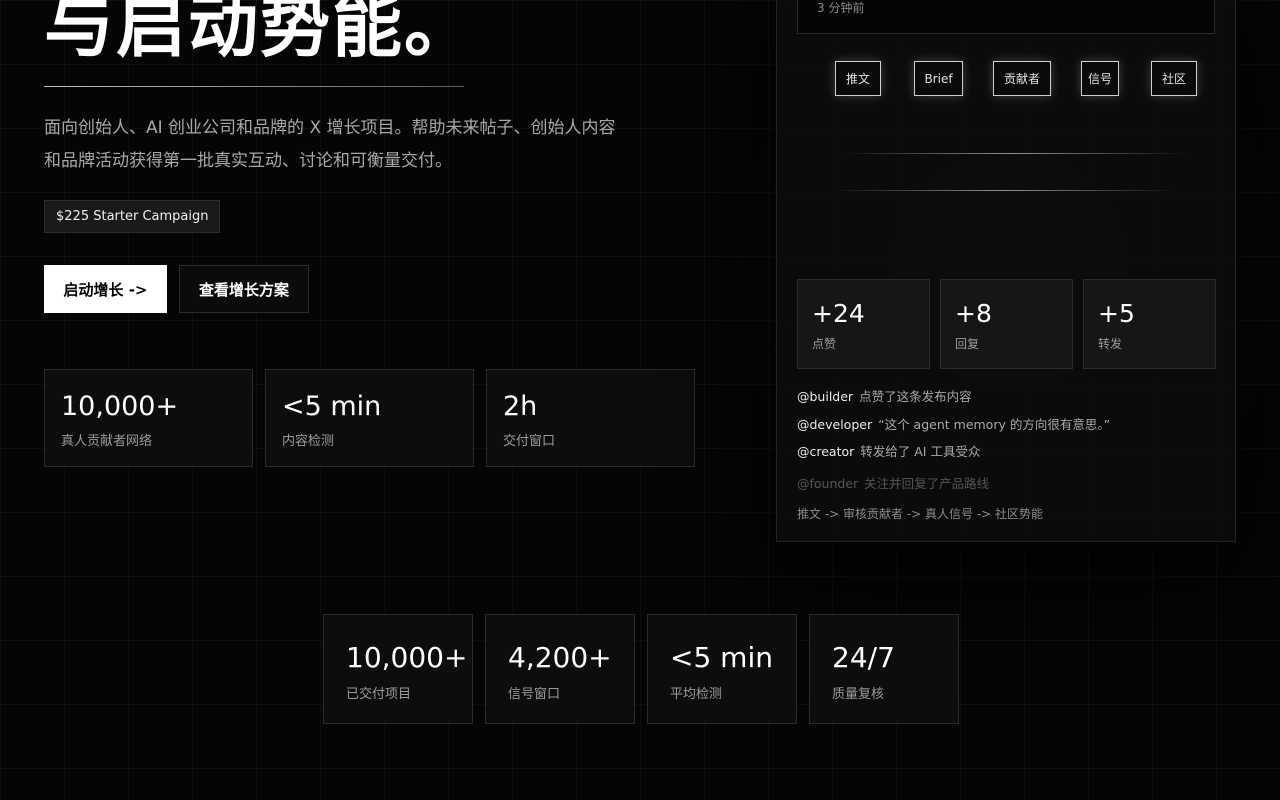 Image resolution: width=1280 pixels, height=800 pixels. Describe the element at coordinates (520, 406) in the screenshot. I see `stat-value: 2h` at that location.